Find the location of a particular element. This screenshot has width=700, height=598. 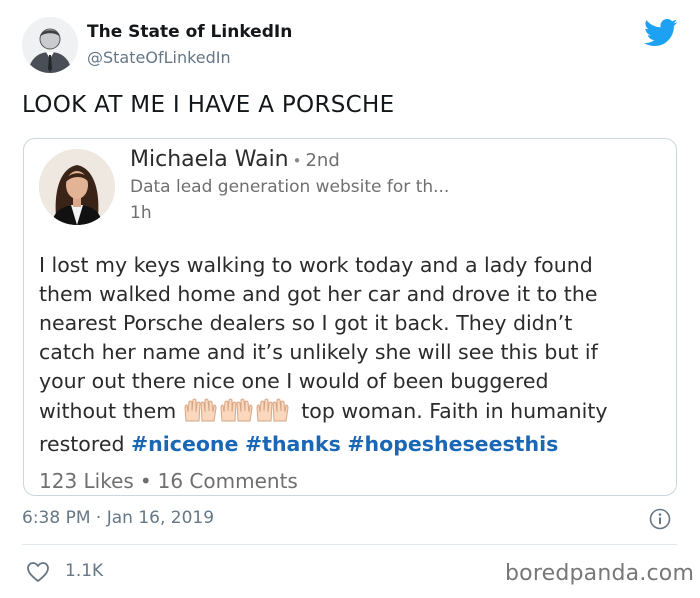

tweet-like-count: 1.1K is located at coordinates (84, 571).